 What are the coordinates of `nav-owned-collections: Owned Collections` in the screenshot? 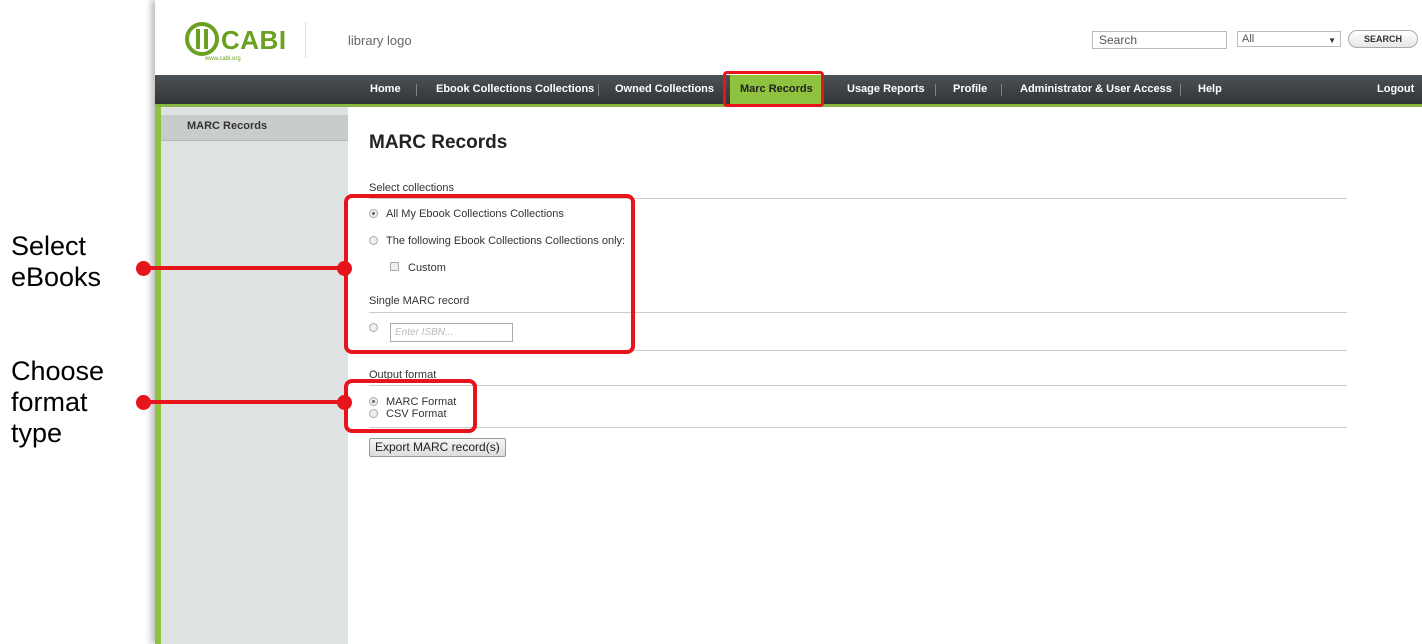 It's located at (664, 89).